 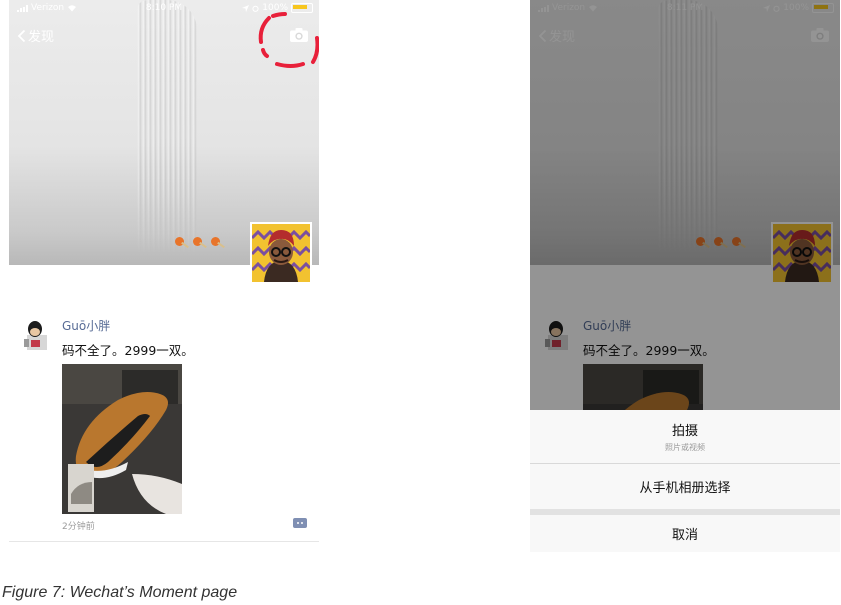 What do you see at coordinates (684, 431) in the screenshot?
I see `take-photo-label: 拍摄` at bounding box center [684, 431].